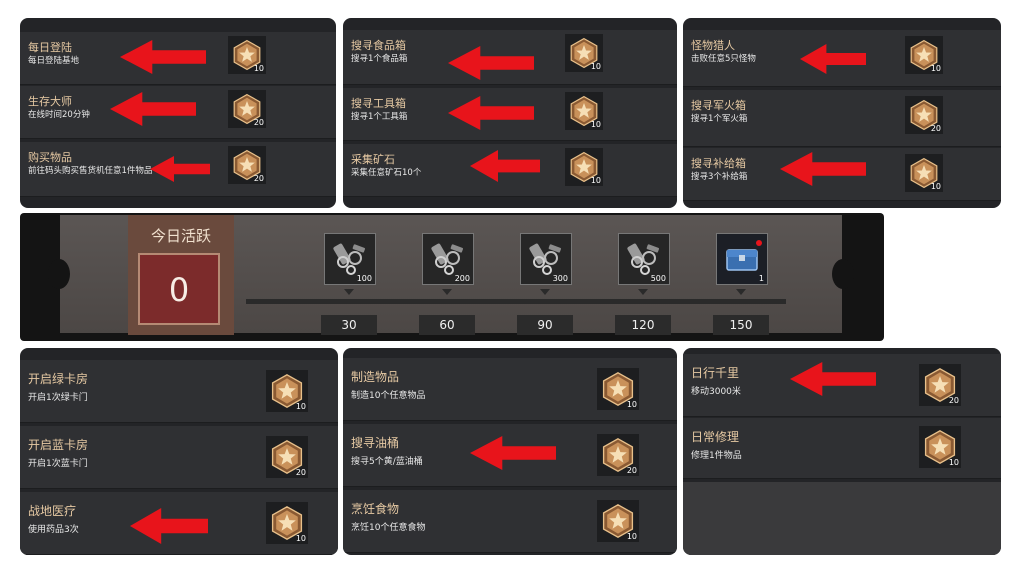 This screenshot has height=574, width=1020. What do you see at coordinates (387, 462) in the screenshot?
I see `task-description: 搜寻5个黄/蓝油桶` at bounding box center [387, 462].